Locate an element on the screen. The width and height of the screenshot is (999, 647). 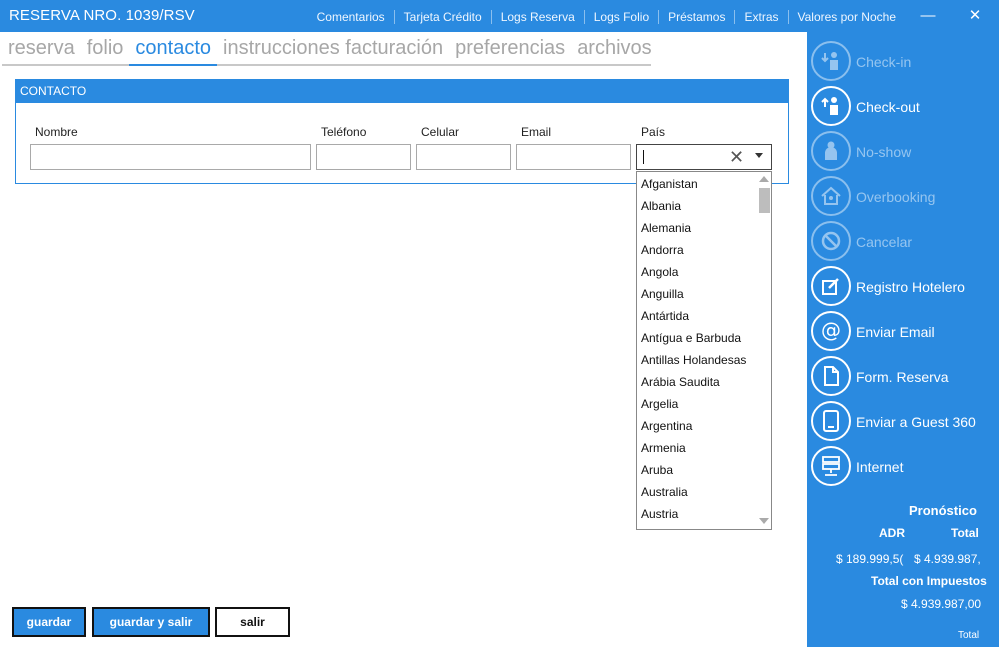
tab-reserva: reserva is located at coordinates (41, 51).